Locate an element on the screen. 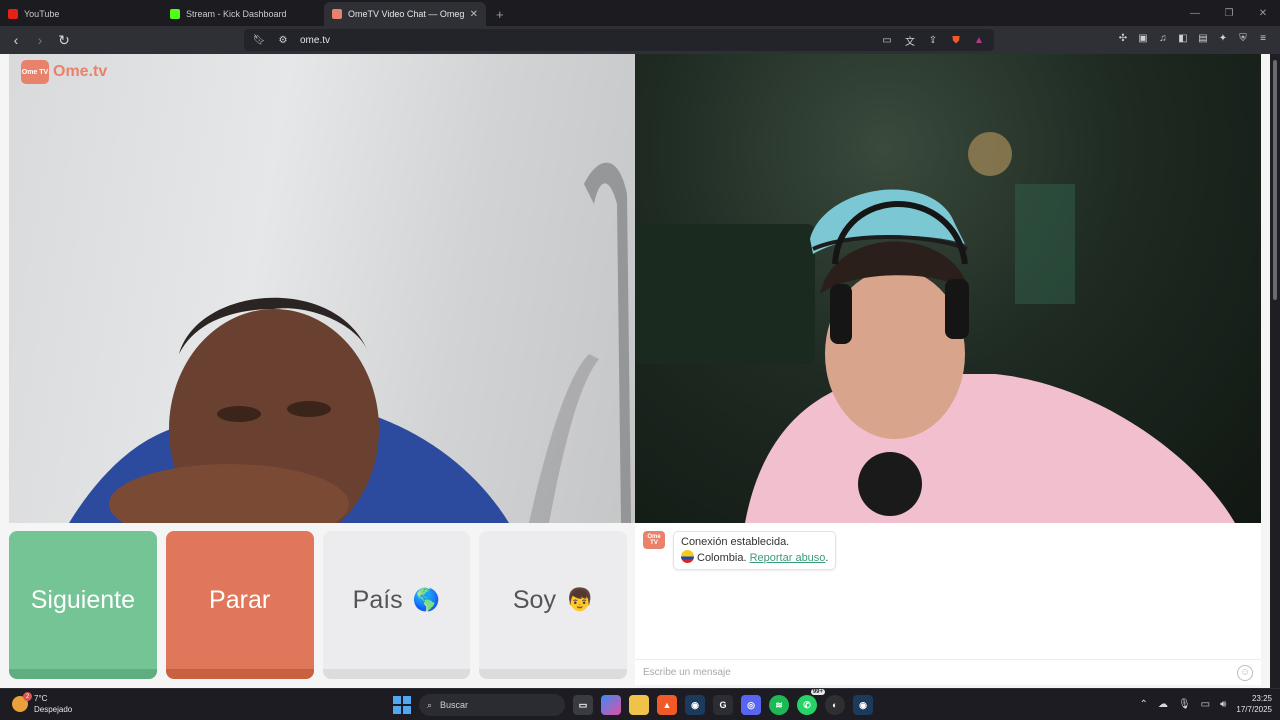  onedrive-icon: ☁ is located at coordinates (1163, 704).